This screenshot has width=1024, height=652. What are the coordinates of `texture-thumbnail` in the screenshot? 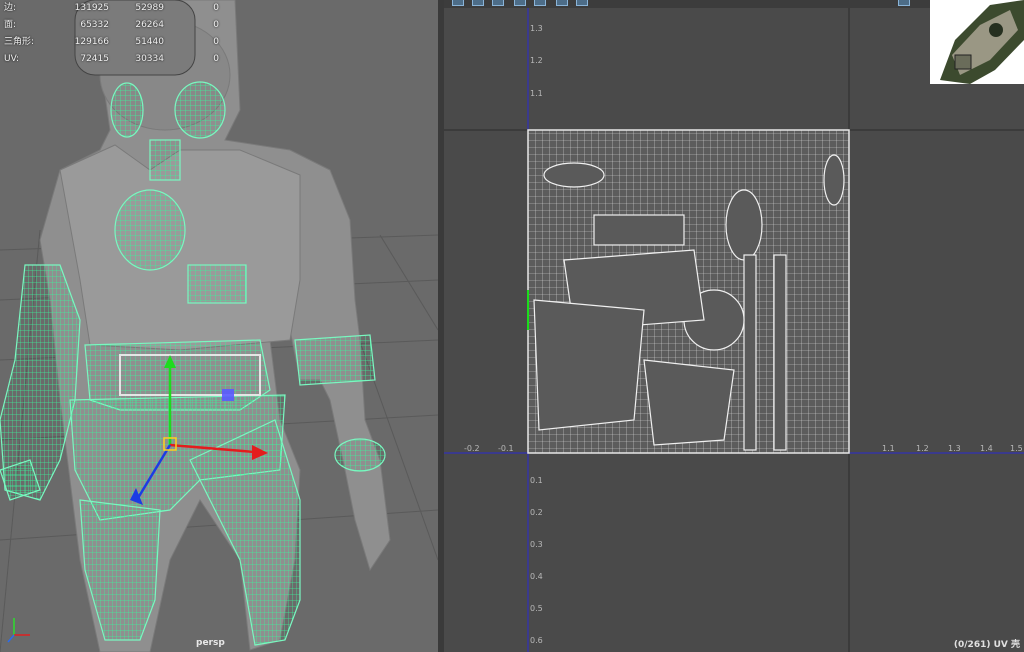 It's located at (977, 42).